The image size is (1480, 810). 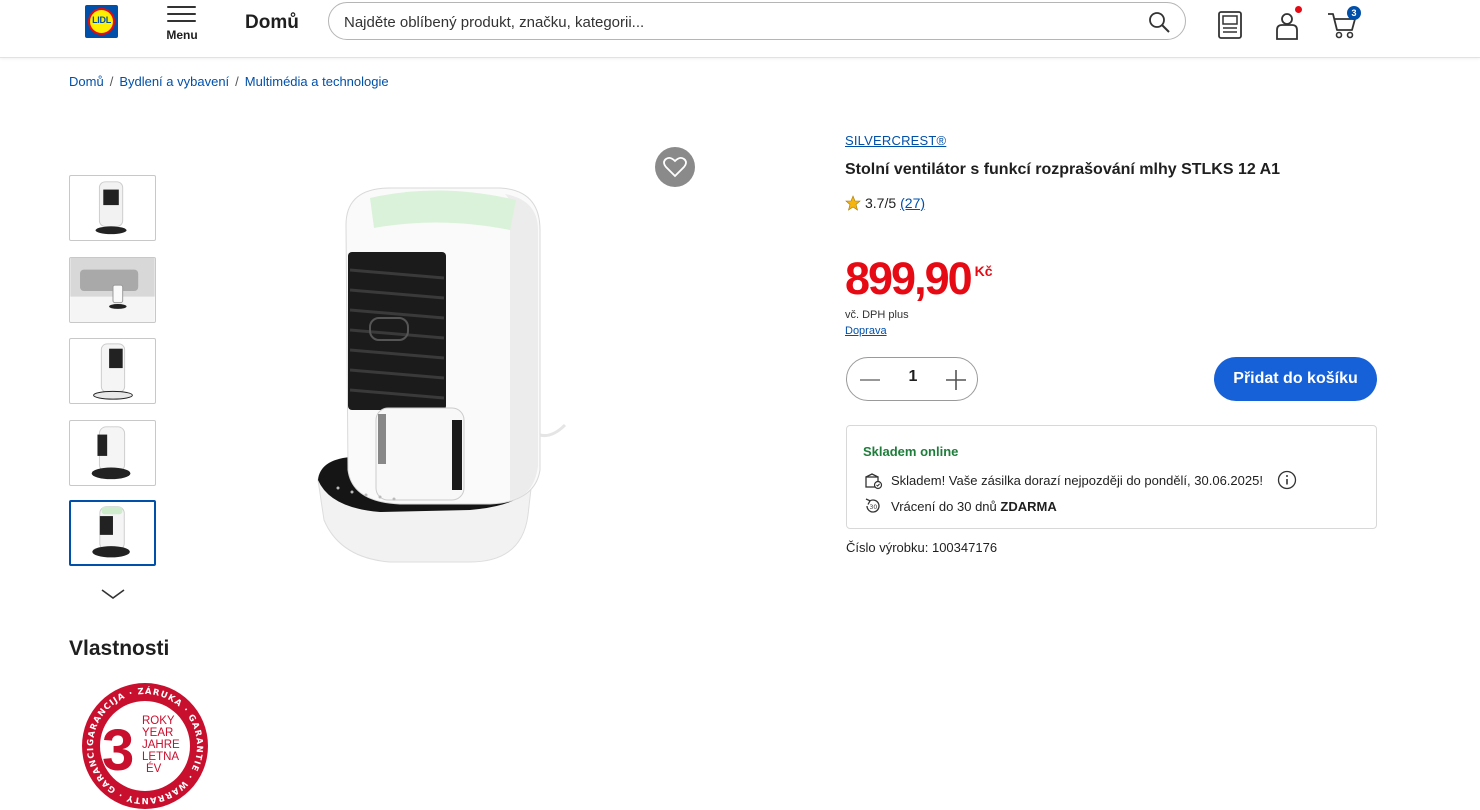 What do you see at coordinates (1354, 13) in the screenshot?
I see `cart-count-badge: 3` at bounding box center [1354, 13].